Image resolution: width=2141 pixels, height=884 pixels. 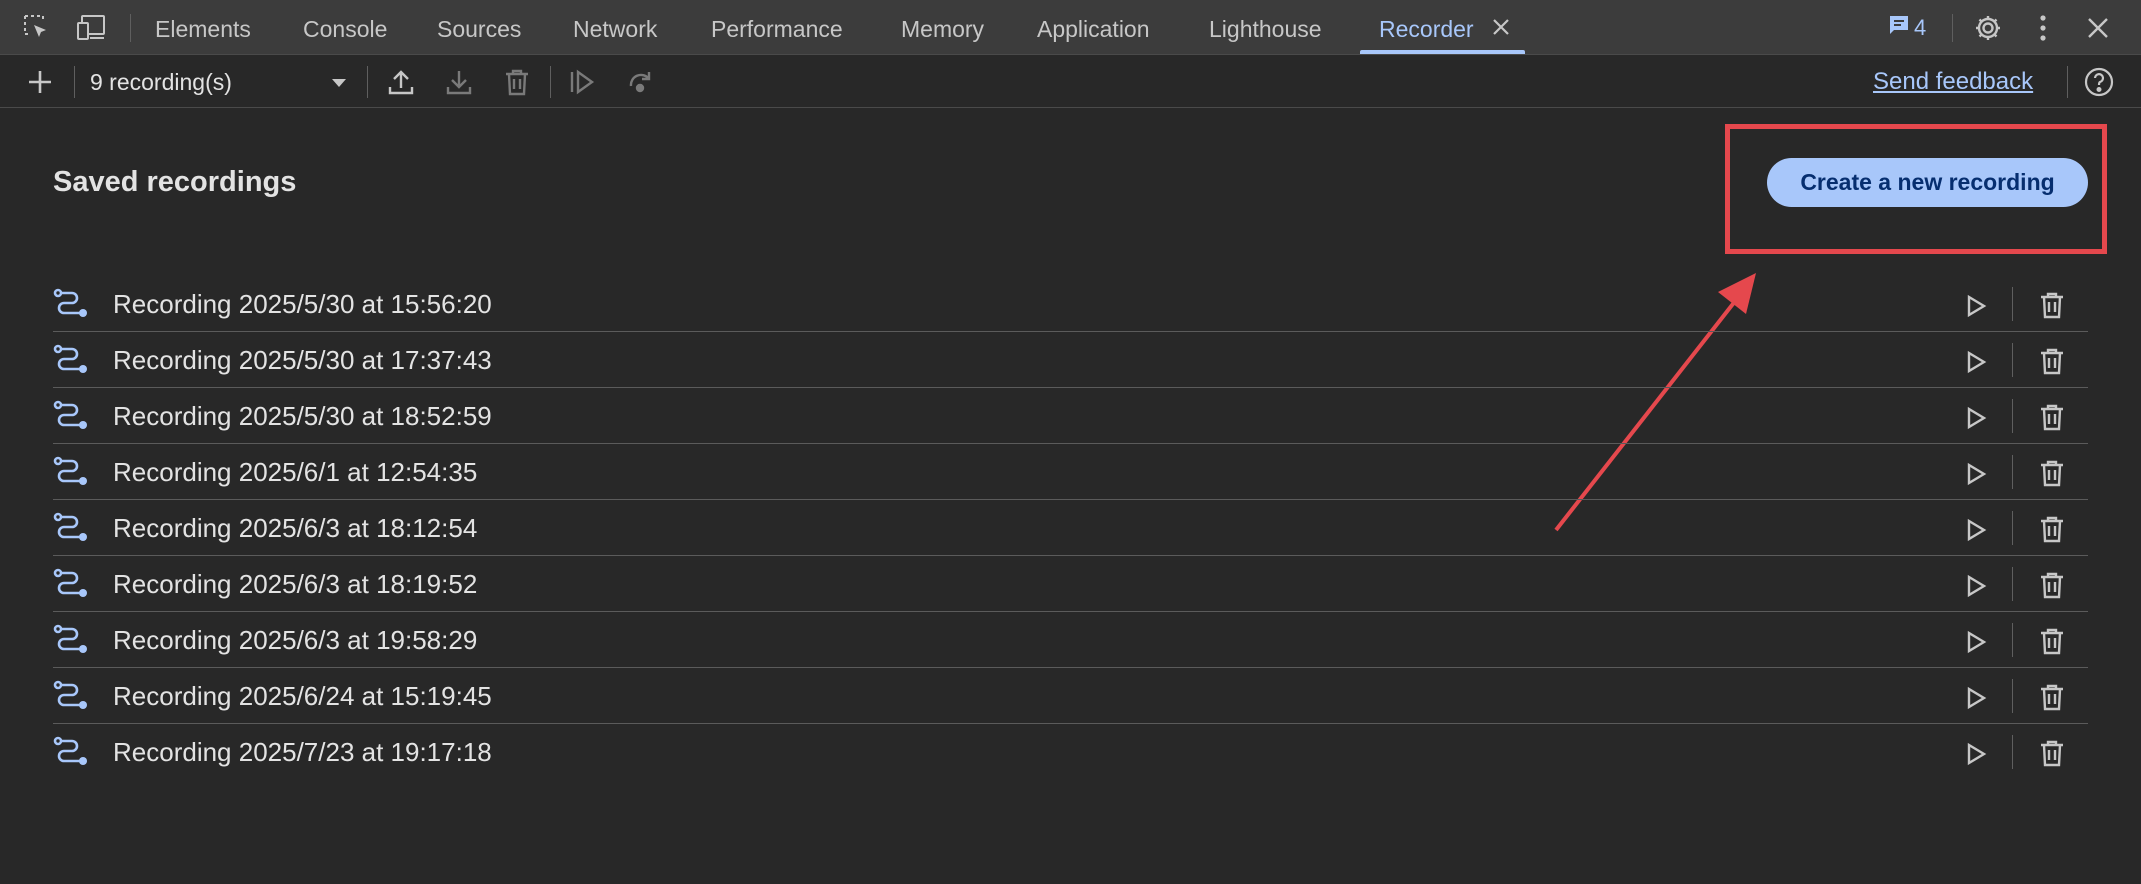 I want to click on message-icon, so click(x=1899, y=28).